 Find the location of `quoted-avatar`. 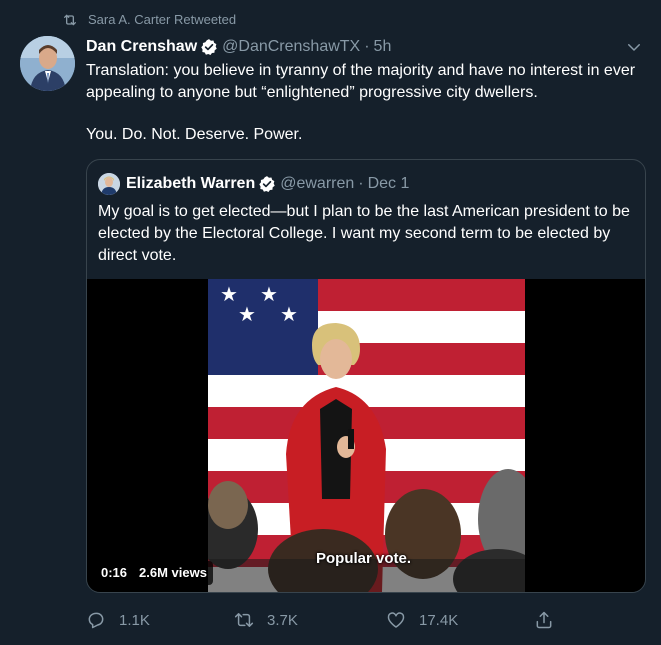

quoted-avatar is located at coordinates (109, 184).